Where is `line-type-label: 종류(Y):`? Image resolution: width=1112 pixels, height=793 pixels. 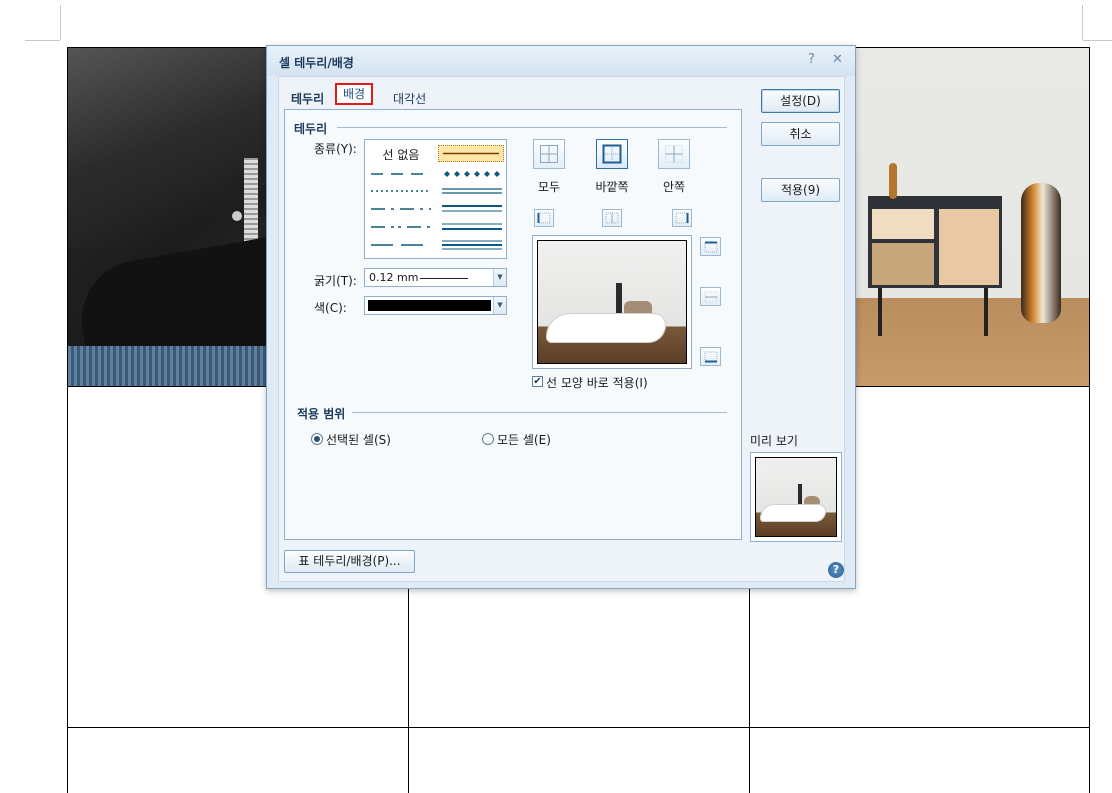
line-type-label: 종류(Y): is located at coordinates (335, 149).